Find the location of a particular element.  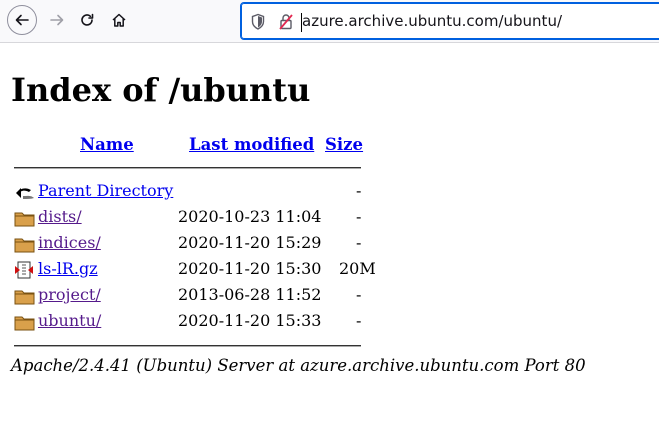

reload-icon is located at coordinates (87, 19).